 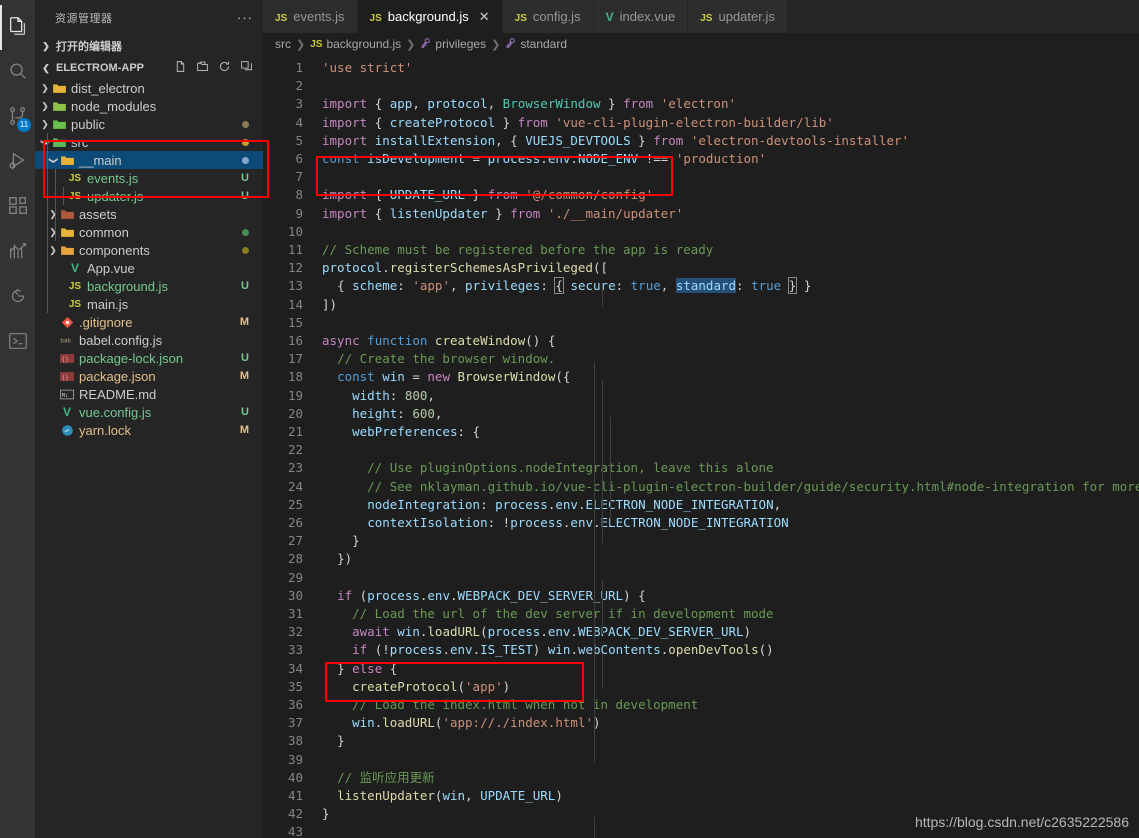 What do you see at coordinates (149, 250) in the screenshot?
I see `tree-item-components: ❯ components` at bounding box center [149, 250].